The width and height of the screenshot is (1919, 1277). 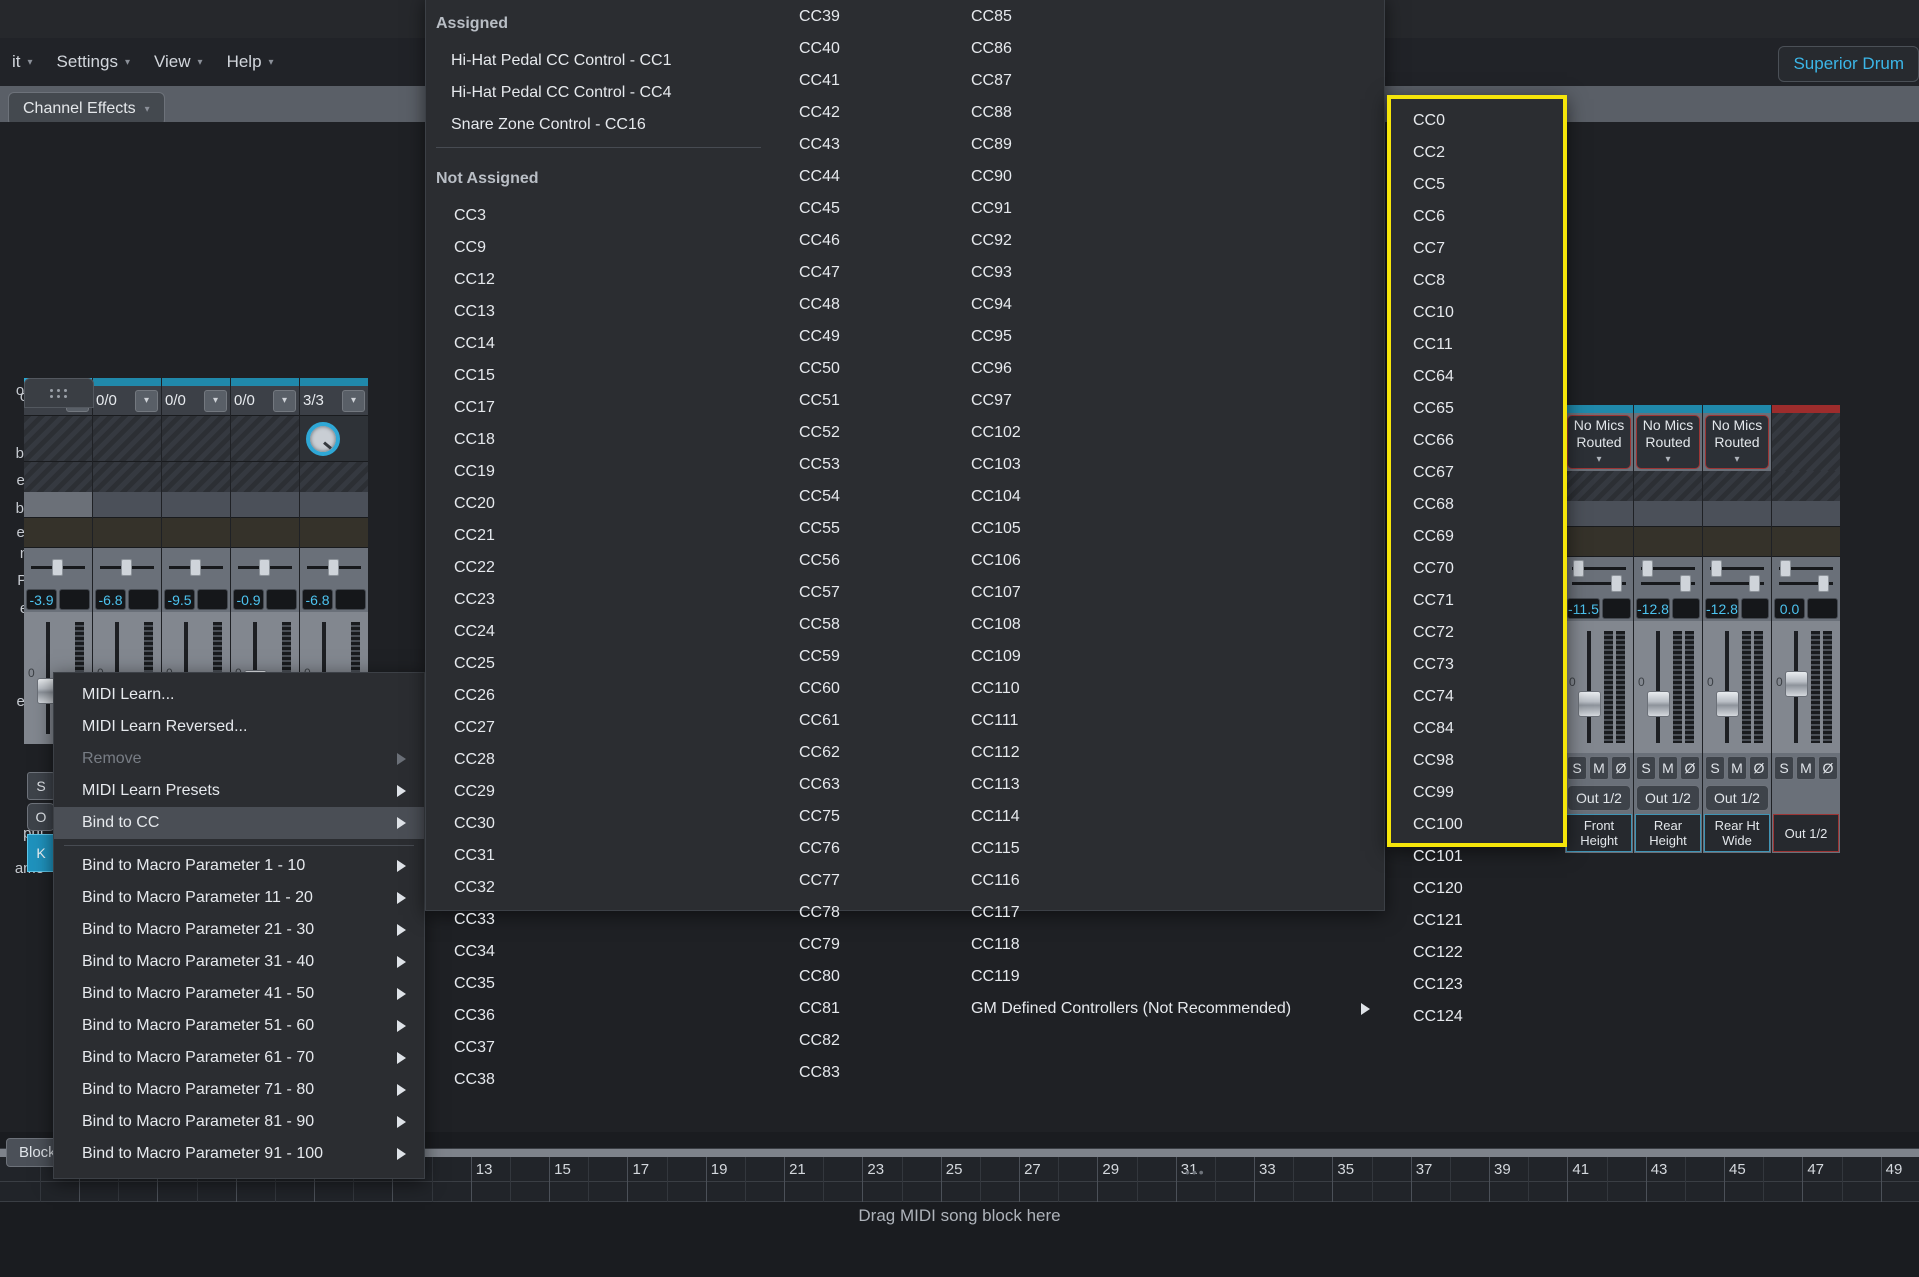 I want to click on strip-name-row: Rear Ht Wide, so click(x=1737, y=833).